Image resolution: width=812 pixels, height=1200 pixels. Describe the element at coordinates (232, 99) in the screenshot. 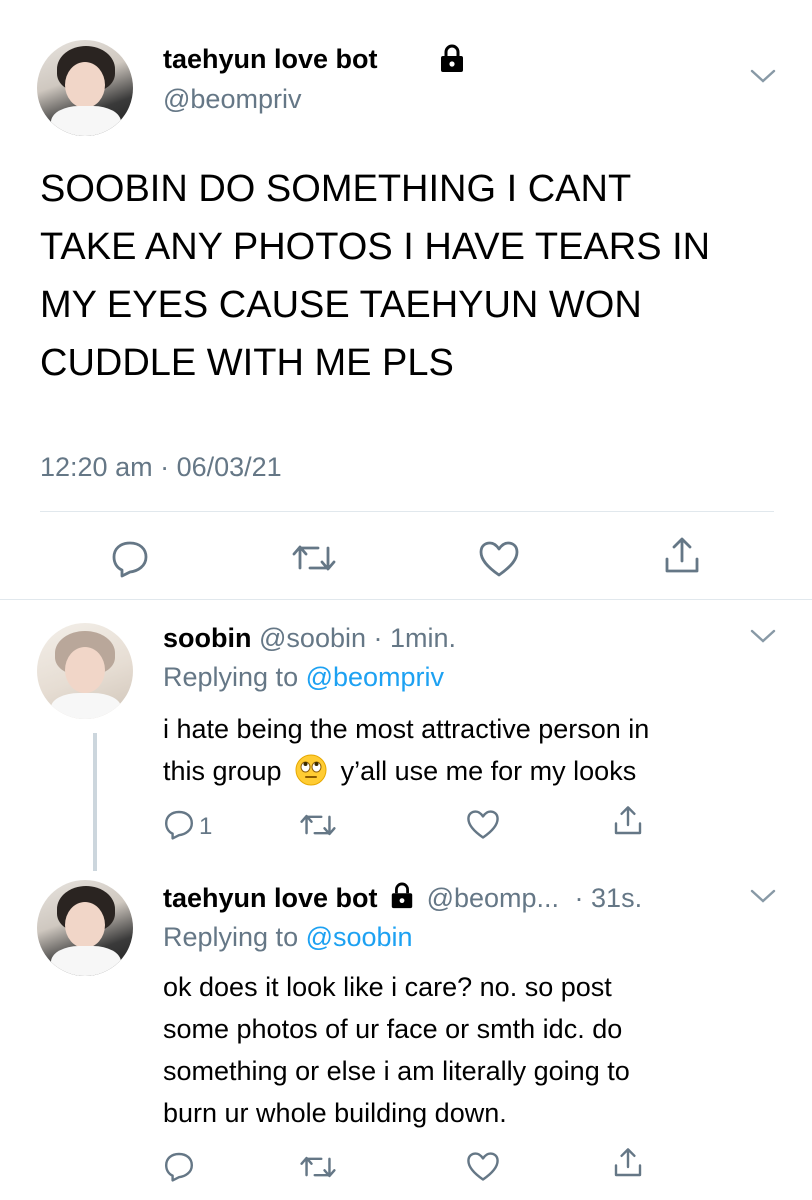

I see `handle: @beompriv` at that location.